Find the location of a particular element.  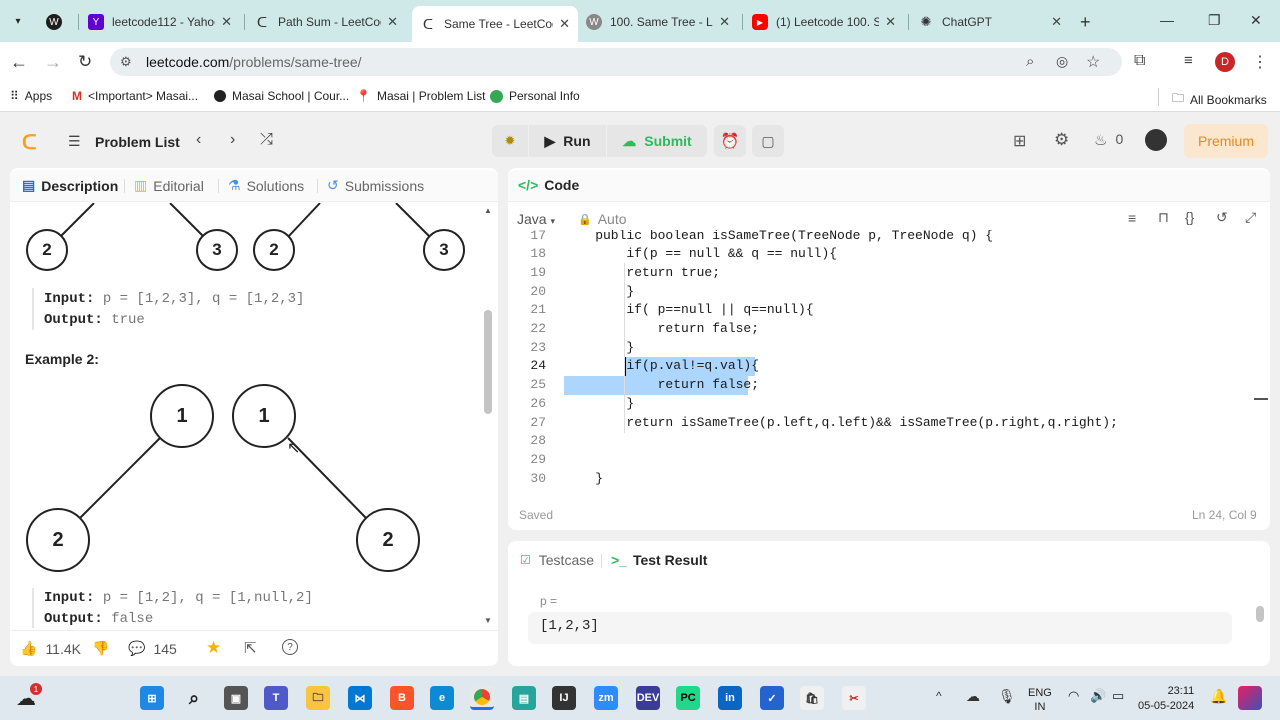

browser-tab-same-tree: ᑕ Same Tree - LeetCode ✕ is located at coordinates (495, 24).